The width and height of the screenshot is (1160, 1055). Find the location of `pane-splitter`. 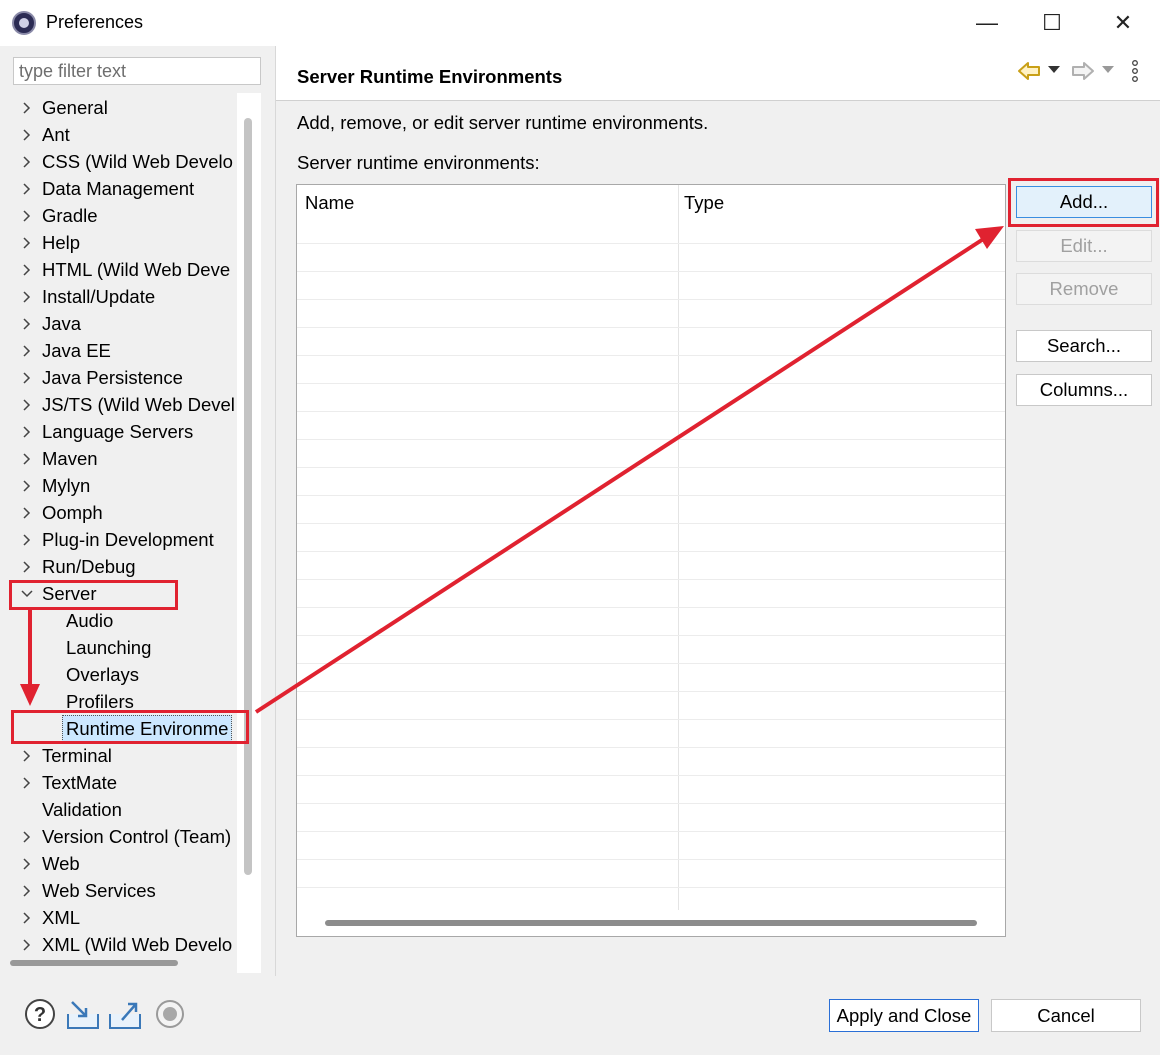

pane-splitter is located at coordinates (275, 511).